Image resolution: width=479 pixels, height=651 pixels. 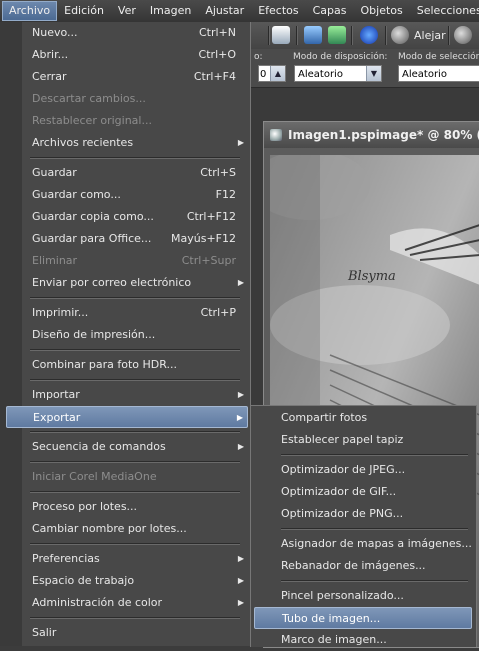 What do you see at coordinates (313, 35) in the screenshot?
I see `browse-photos-icon` at bounding box center [313, 35].